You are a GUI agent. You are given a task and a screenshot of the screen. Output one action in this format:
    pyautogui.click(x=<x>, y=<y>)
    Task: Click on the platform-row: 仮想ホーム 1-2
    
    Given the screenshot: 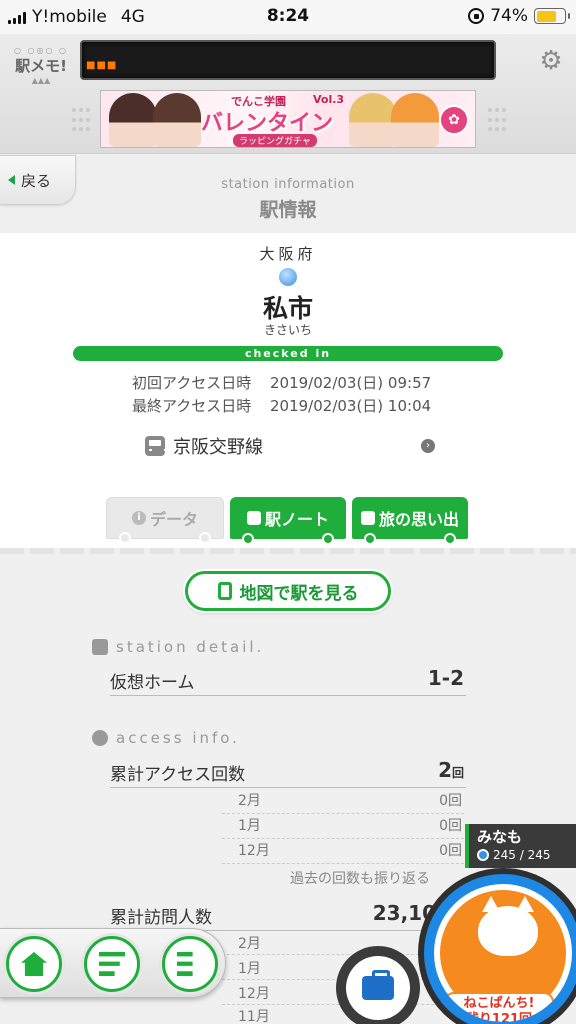 What is the action you would take?
    pyautogui.click(x=288, y=681)
    